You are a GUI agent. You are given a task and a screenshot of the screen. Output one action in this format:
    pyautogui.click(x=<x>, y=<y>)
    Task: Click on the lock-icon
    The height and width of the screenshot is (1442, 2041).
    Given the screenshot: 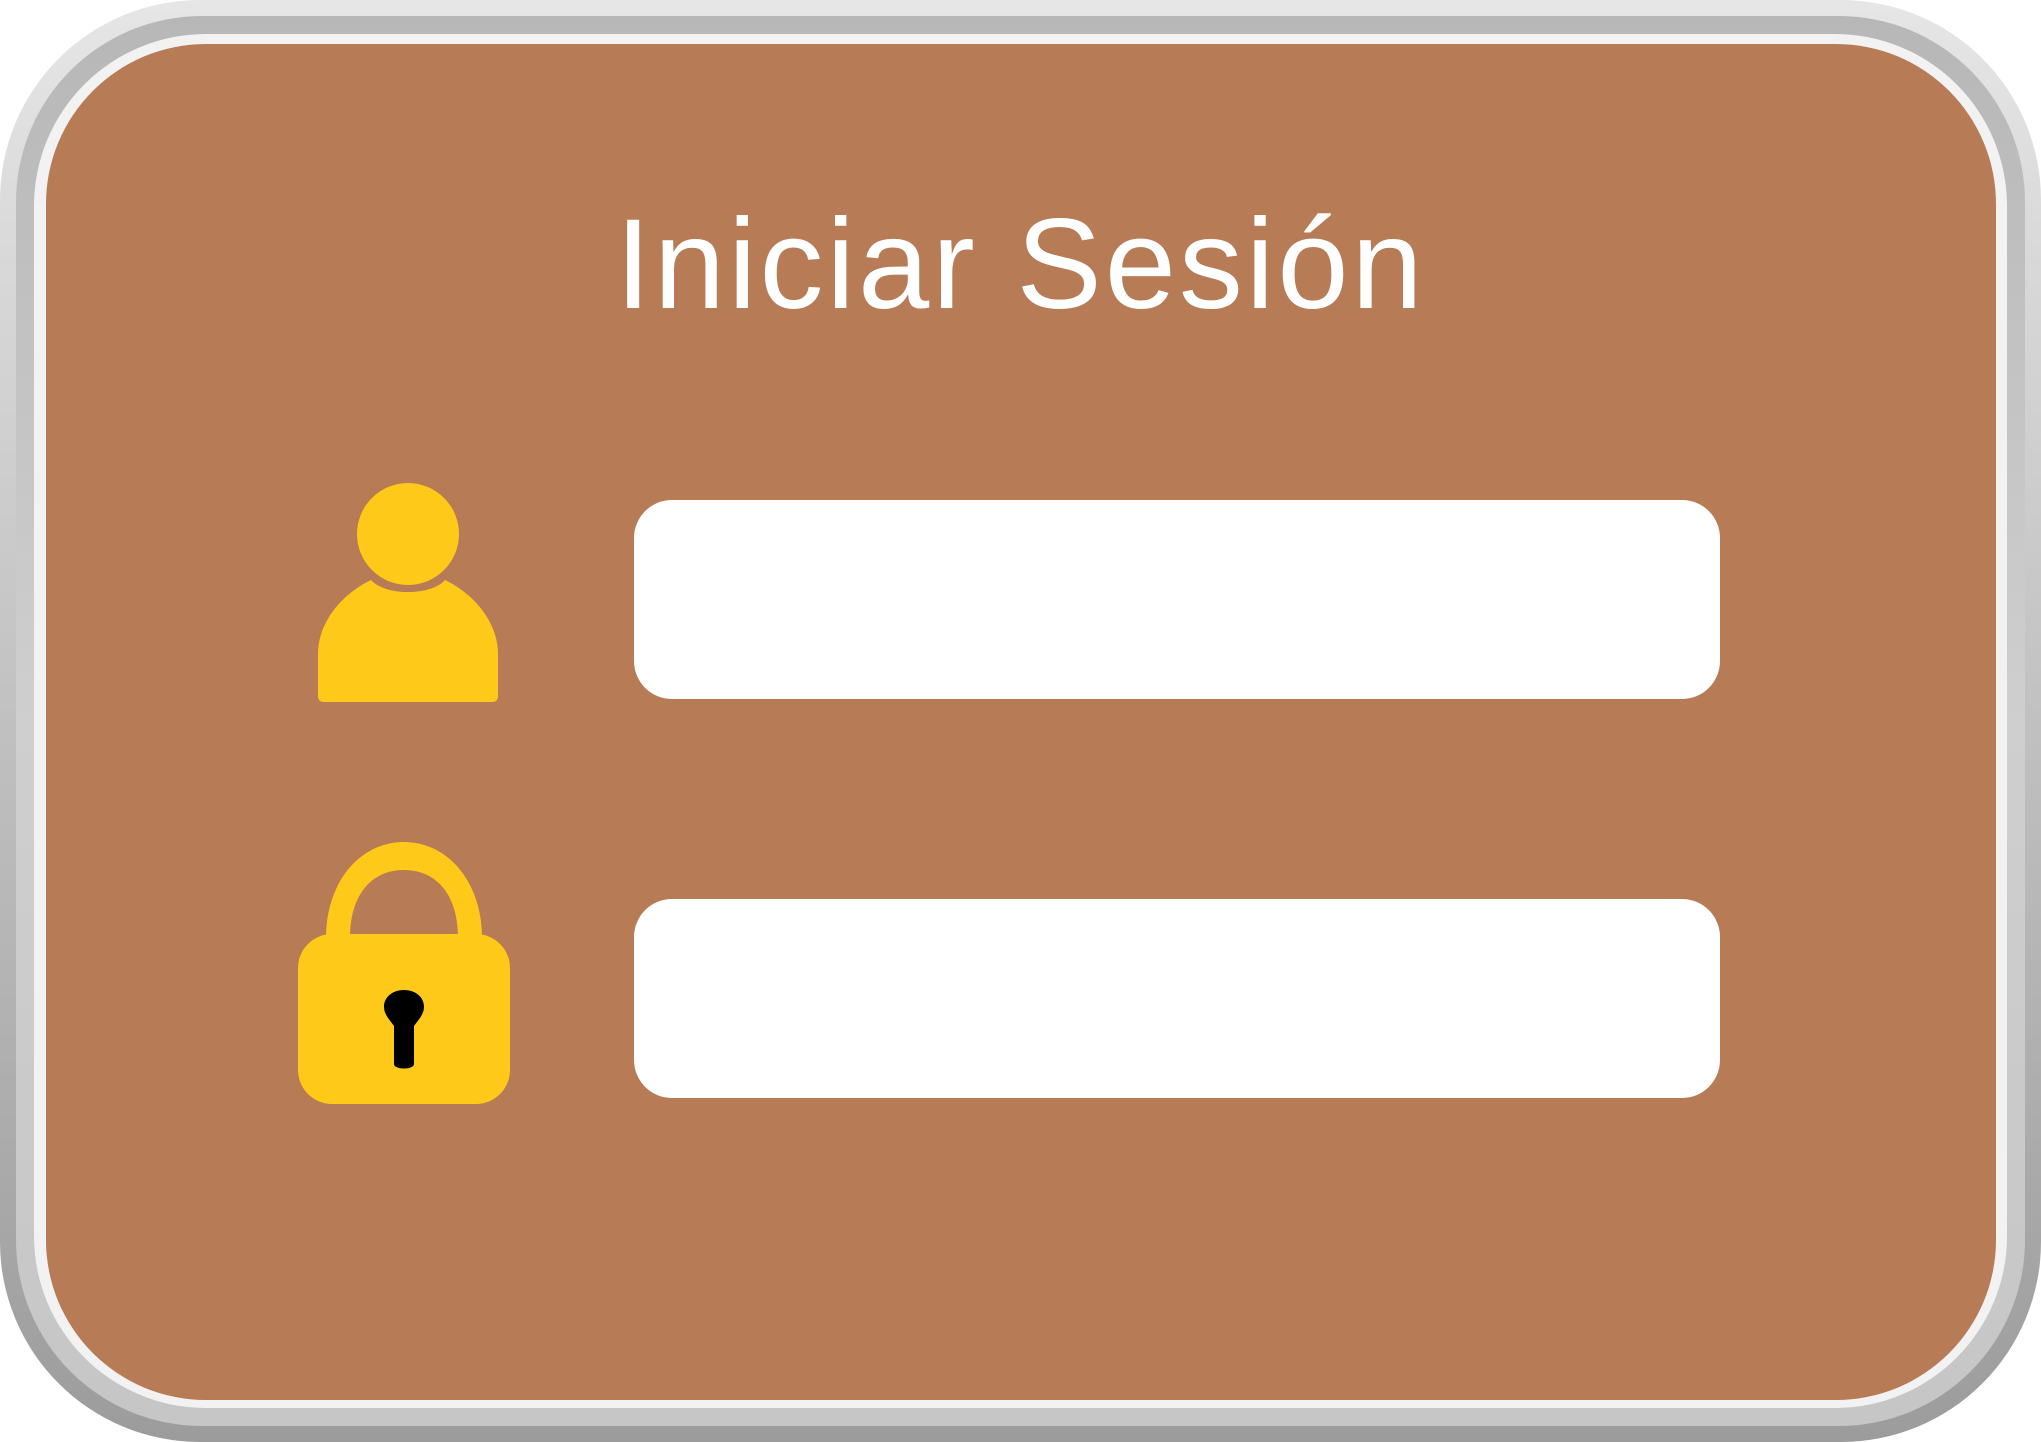 What is the action you would take?
    pyautogui.click(x=404, y=973)
    